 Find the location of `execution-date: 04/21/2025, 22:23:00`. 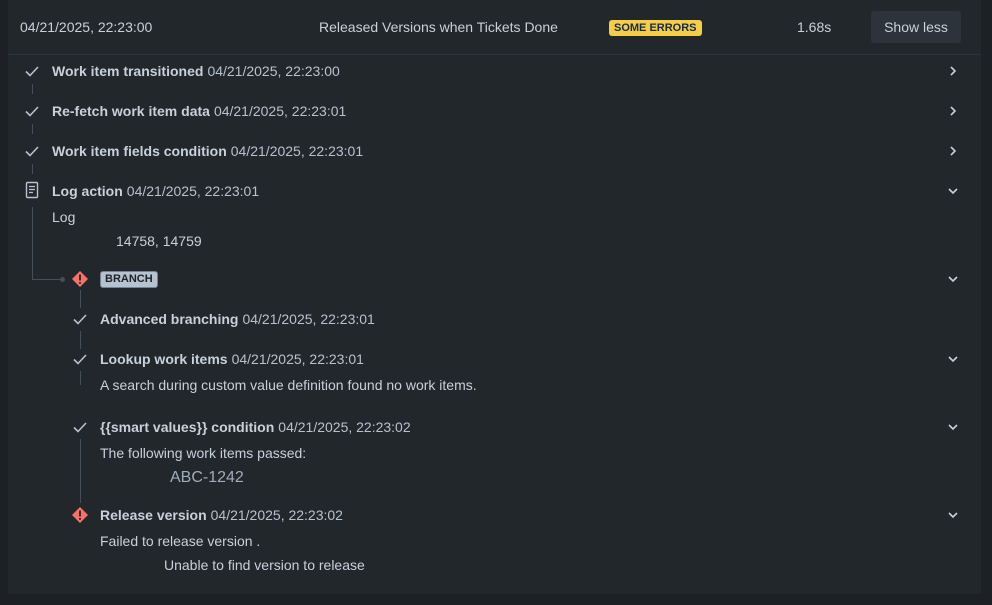

execution-date: 04/21/2025, 22:23:00 is located at coordinates (86, 27).